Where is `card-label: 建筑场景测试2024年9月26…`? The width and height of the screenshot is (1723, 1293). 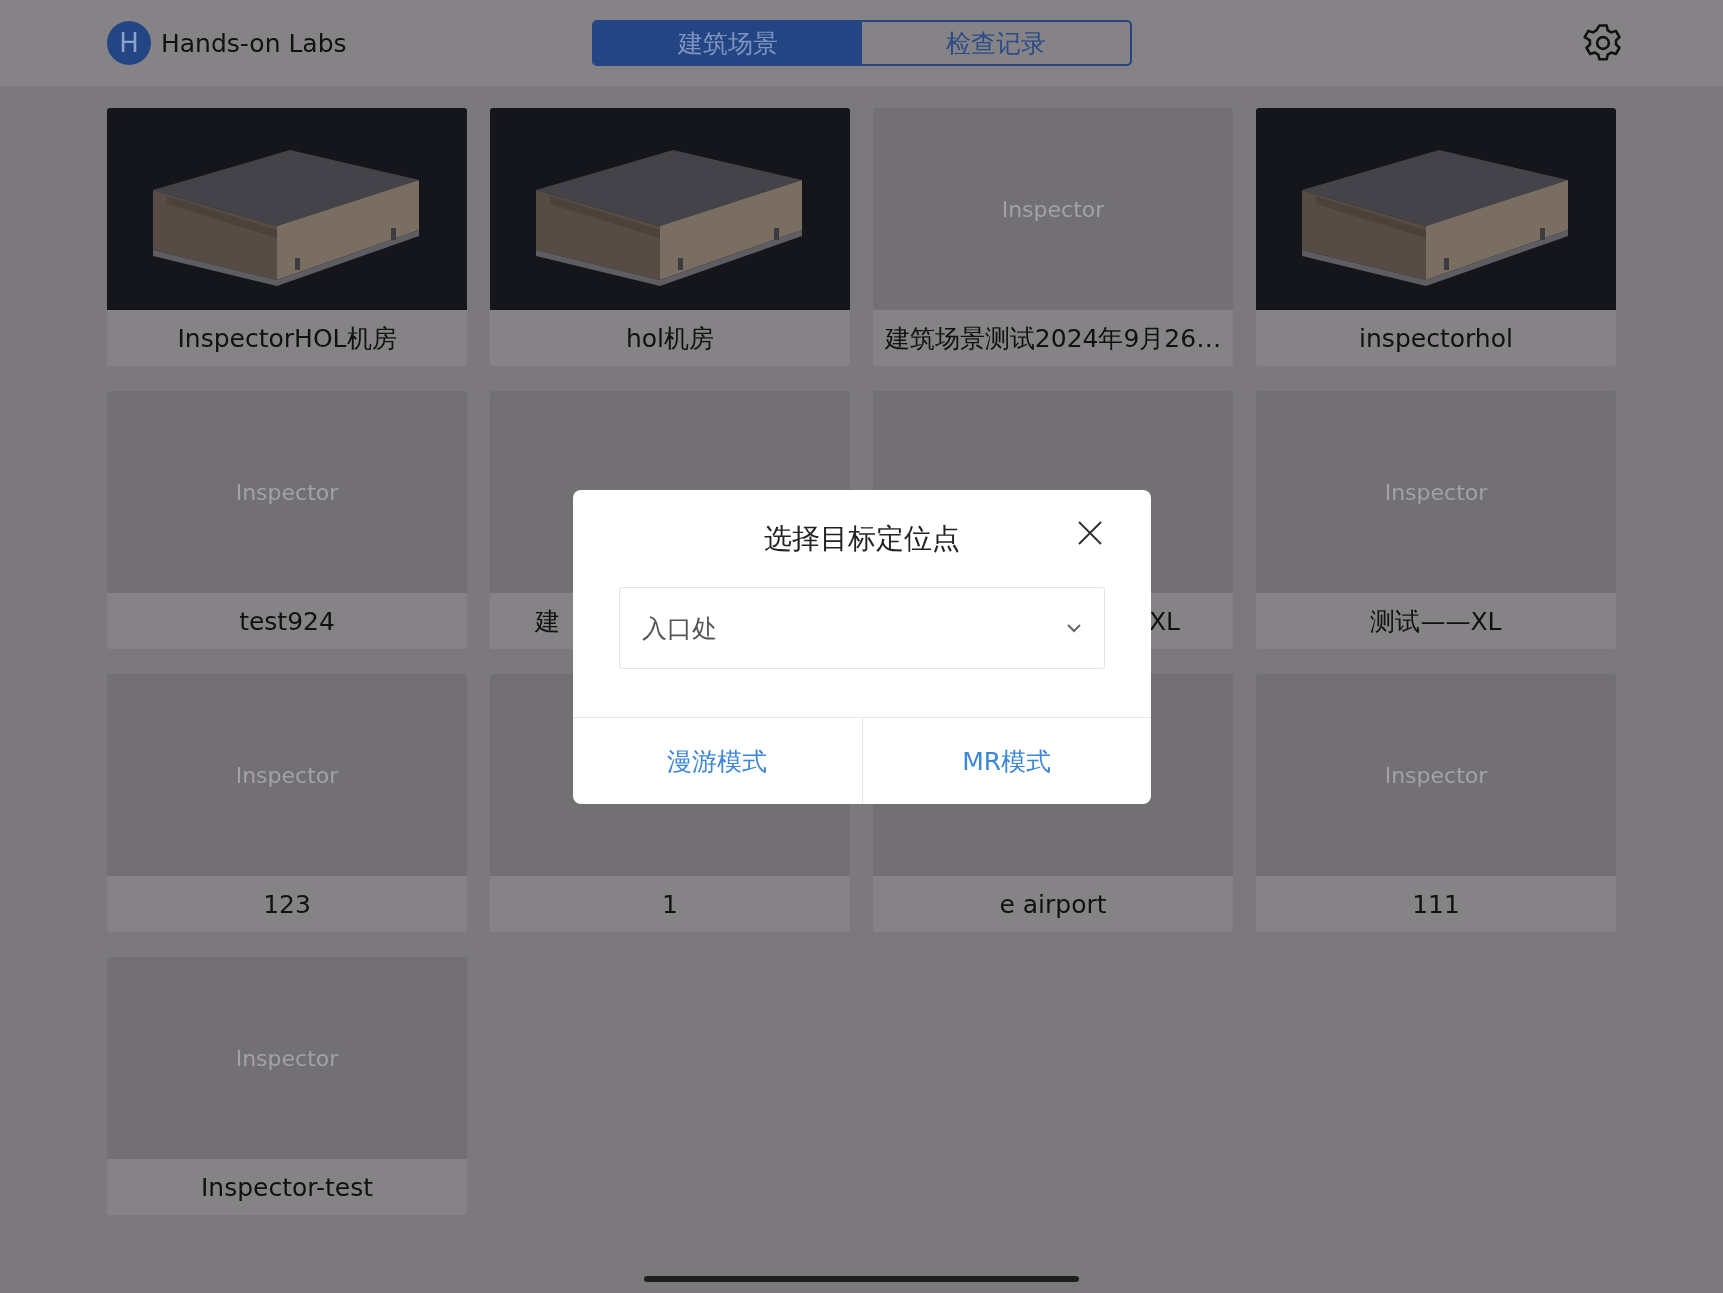 card-label: 建筑场景测试2024年9月26… is located at coordinates (1053, 338).